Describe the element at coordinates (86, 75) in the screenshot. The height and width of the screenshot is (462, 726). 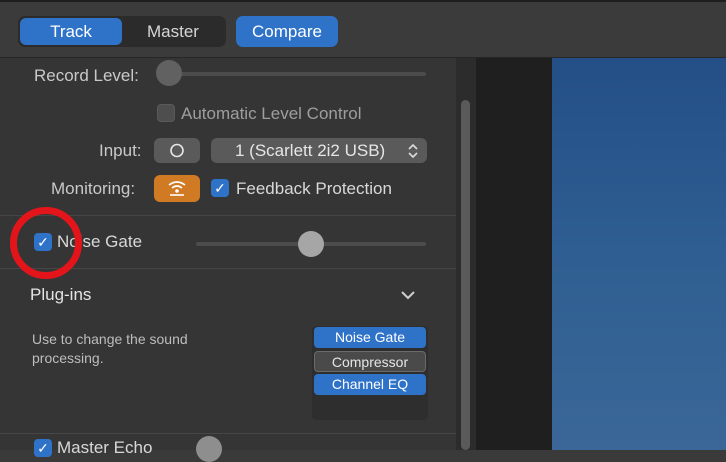
I see `record-level-label: Record Level:` at that location.